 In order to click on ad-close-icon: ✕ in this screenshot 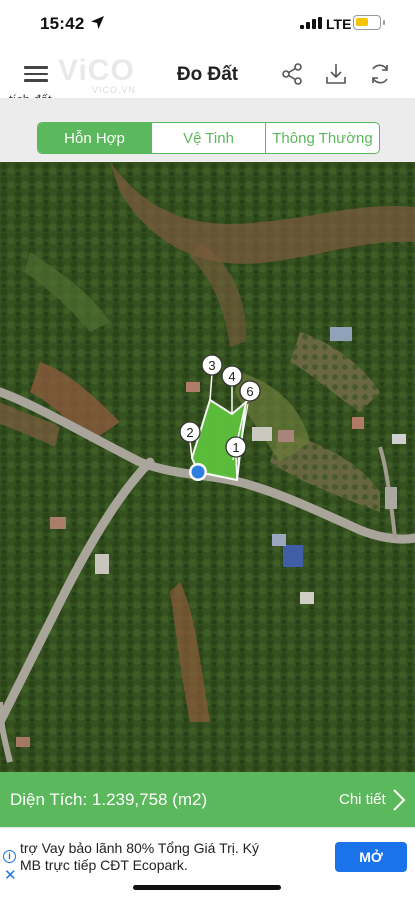, I will do `click(10, 875)`.